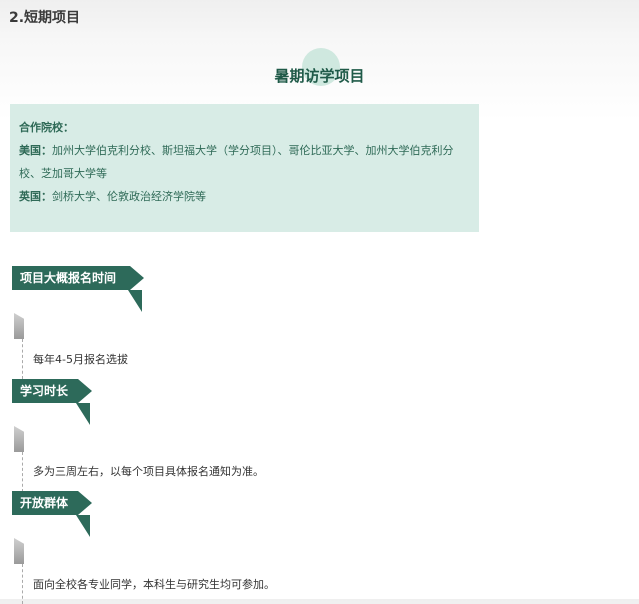 The height and width of the screenshot is (604, 639). I want to click on partner-usa-label: 美国：, so click(35, 150).